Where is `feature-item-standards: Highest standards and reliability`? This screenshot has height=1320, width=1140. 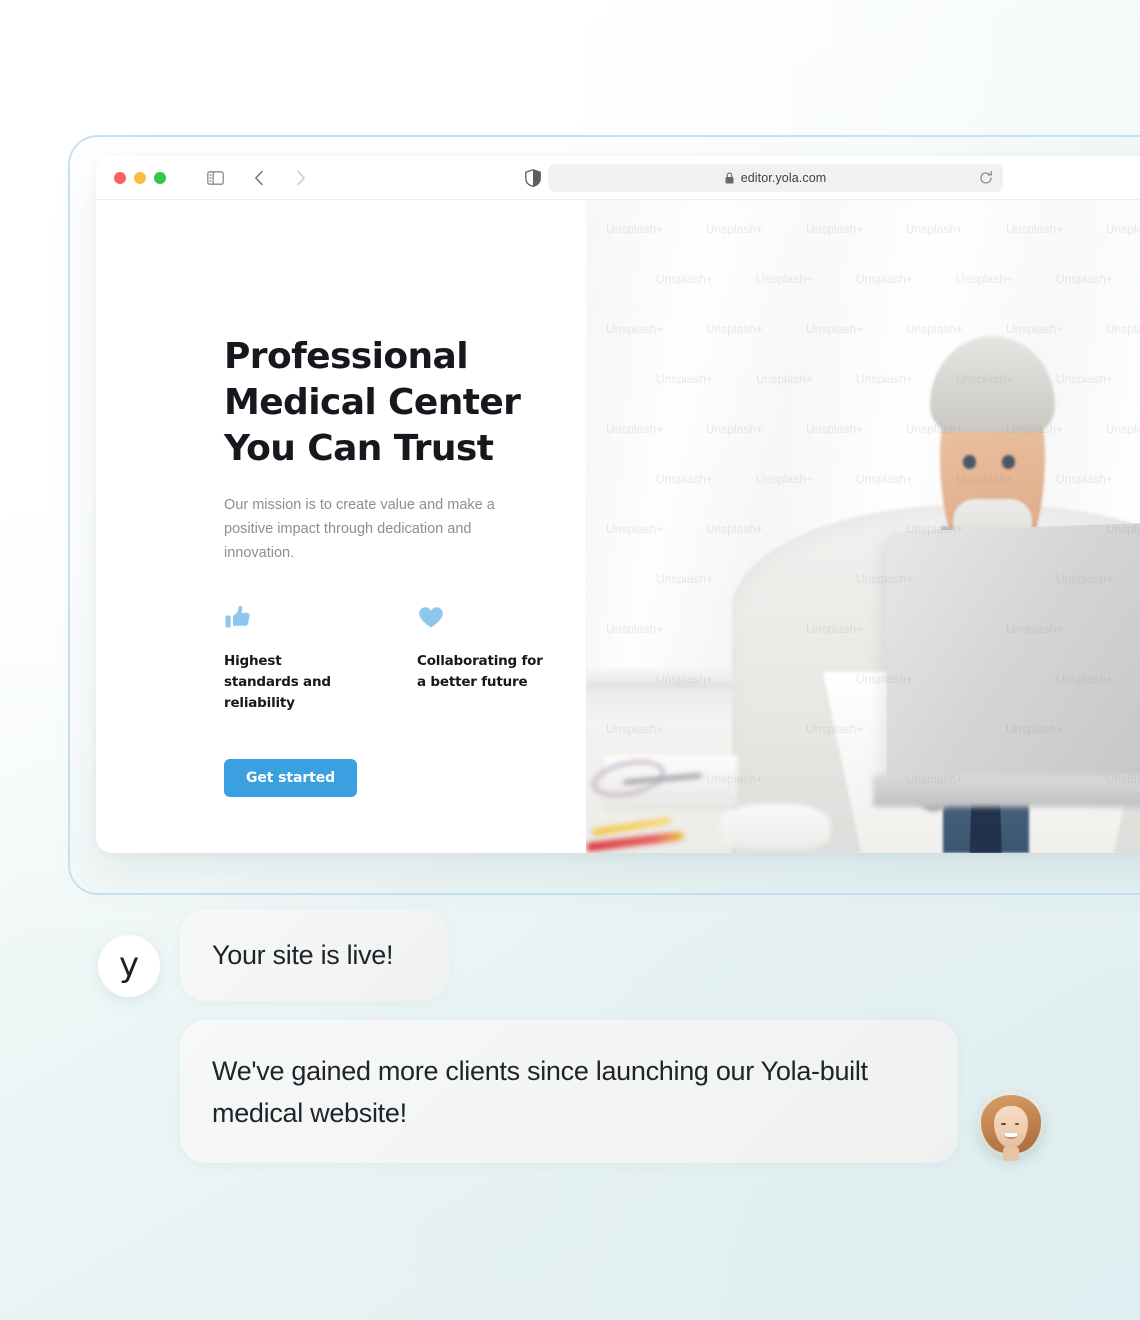 feature-item-standards: Highest standards and reliability is located at coordinates (289, 658).